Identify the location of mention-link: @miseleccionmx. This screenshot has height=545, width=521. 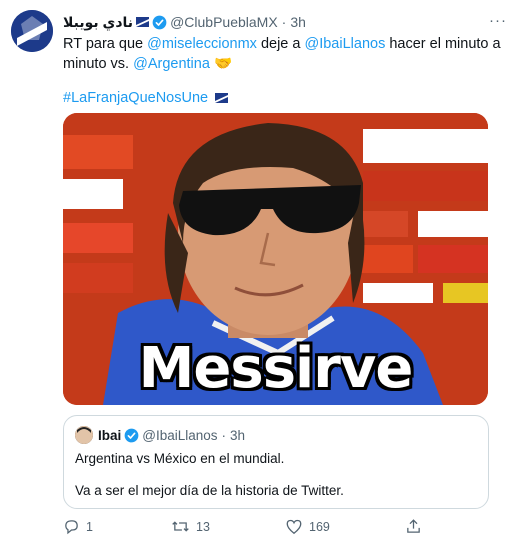
(202, 44).